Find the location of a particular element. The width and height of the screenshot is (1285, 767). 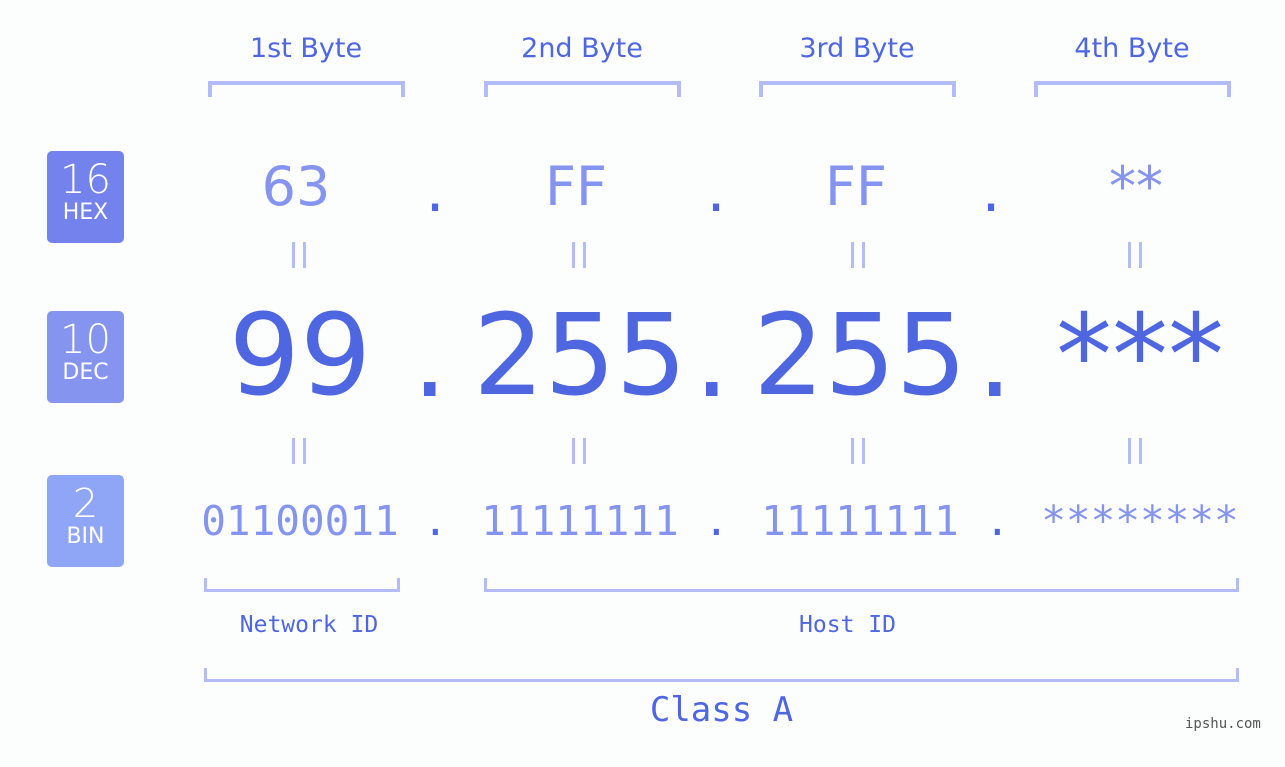

bin-value-3: 11111111 is located at coordinates (860, 521).